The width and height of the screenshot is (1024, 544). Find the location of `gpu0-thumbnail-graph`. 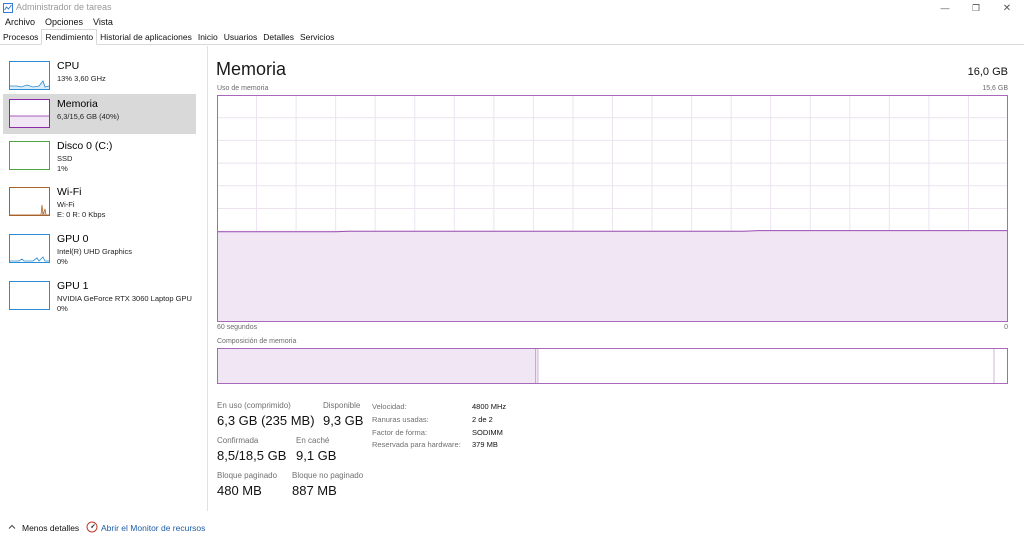

gpu0-thumbnail-graph is located at coordinates (29, 248).